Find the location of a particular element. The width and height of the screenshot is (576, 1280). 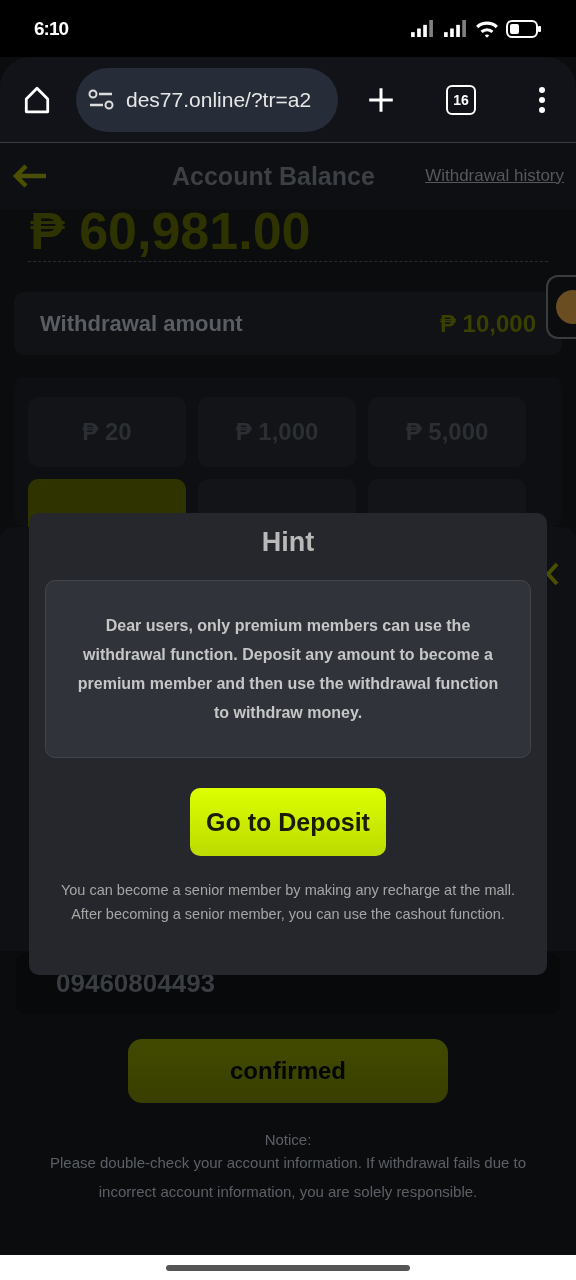

dialog-title: Hint is located at coordinates (288, 542).